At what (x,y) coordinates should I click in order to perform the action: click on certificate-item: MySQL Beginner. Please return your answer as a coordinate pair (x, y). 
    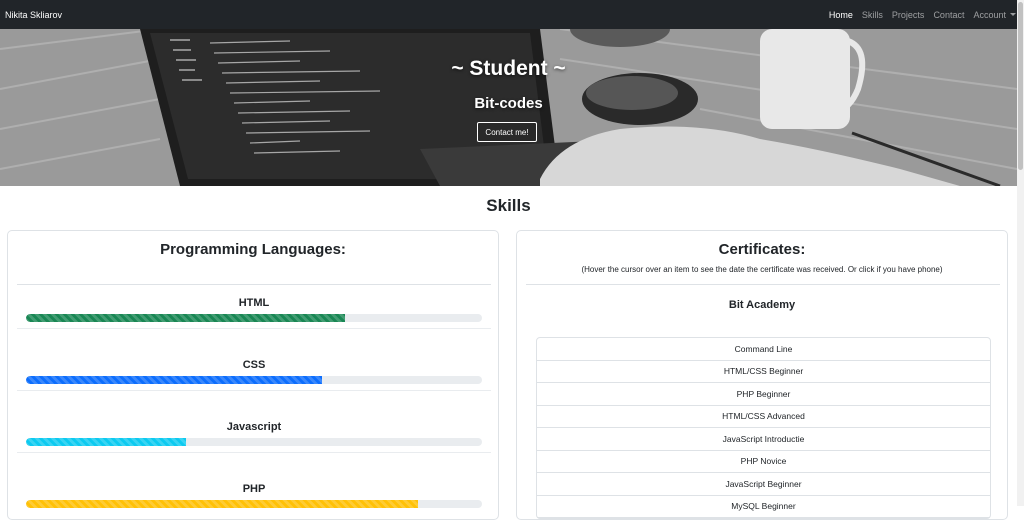
    Looking at the image, I should click on (763, 507).